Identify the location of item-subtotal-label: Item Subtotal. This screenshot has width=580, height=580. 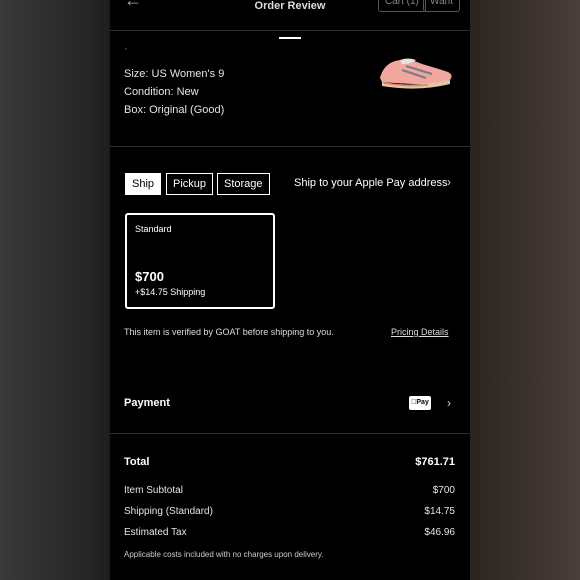
(153, 490).